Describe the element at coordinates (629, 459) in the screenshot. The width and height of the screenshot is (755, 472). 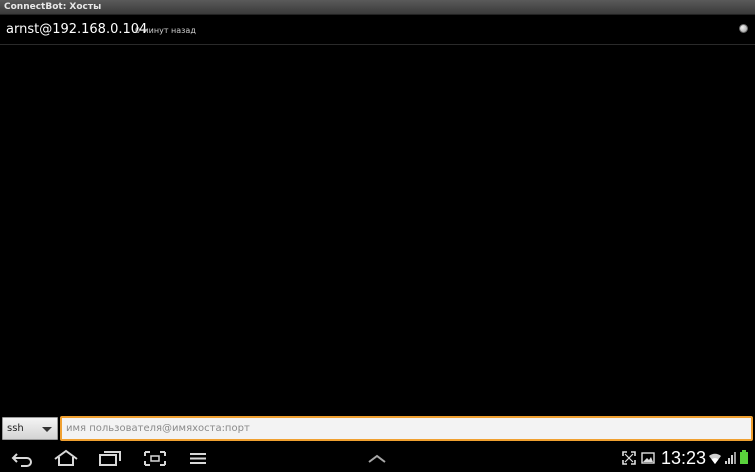
I see `screen-rotate-icon` at that location.